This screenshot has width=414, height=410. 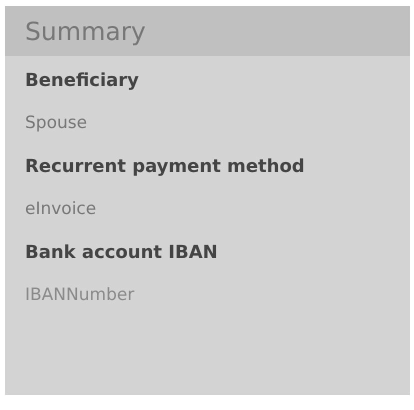 What do you see at coordinates (79, 295) in the screenshot?
I see `field-value: IBANNumber` at bounding box center [79, 295].